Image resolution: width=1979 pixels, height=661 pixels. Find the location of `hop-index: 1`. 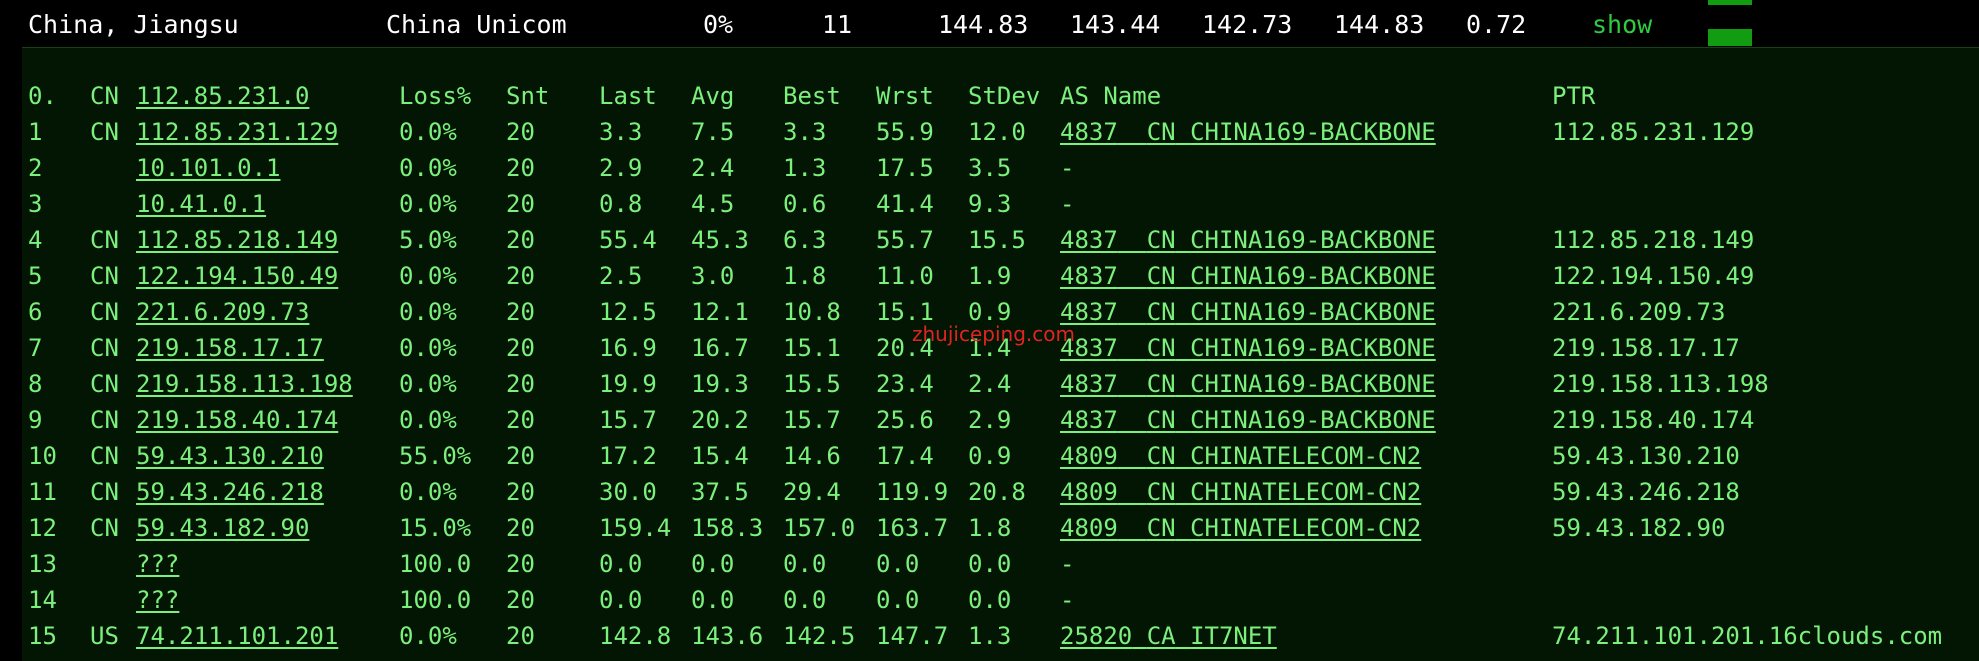

hop-index: 1 is located at coordinates (35, 132).